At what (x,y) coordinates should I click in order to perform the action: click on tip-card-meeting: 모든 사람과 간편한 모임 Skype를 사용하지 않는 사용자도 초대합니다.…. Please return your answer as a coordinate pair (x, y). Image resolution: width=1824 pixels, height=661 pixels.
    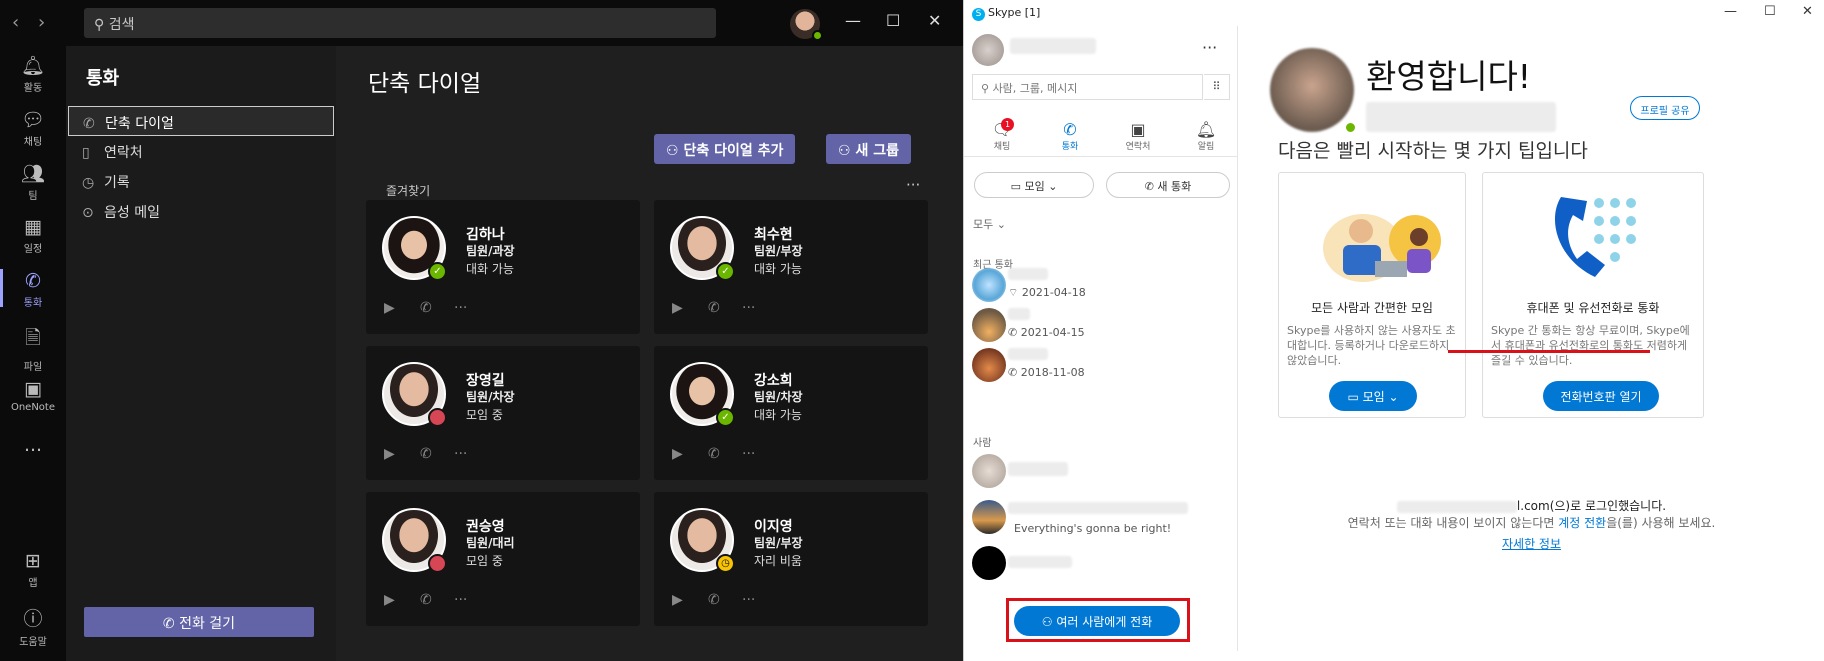
    Looking at the image, I should click on (1372, 295).